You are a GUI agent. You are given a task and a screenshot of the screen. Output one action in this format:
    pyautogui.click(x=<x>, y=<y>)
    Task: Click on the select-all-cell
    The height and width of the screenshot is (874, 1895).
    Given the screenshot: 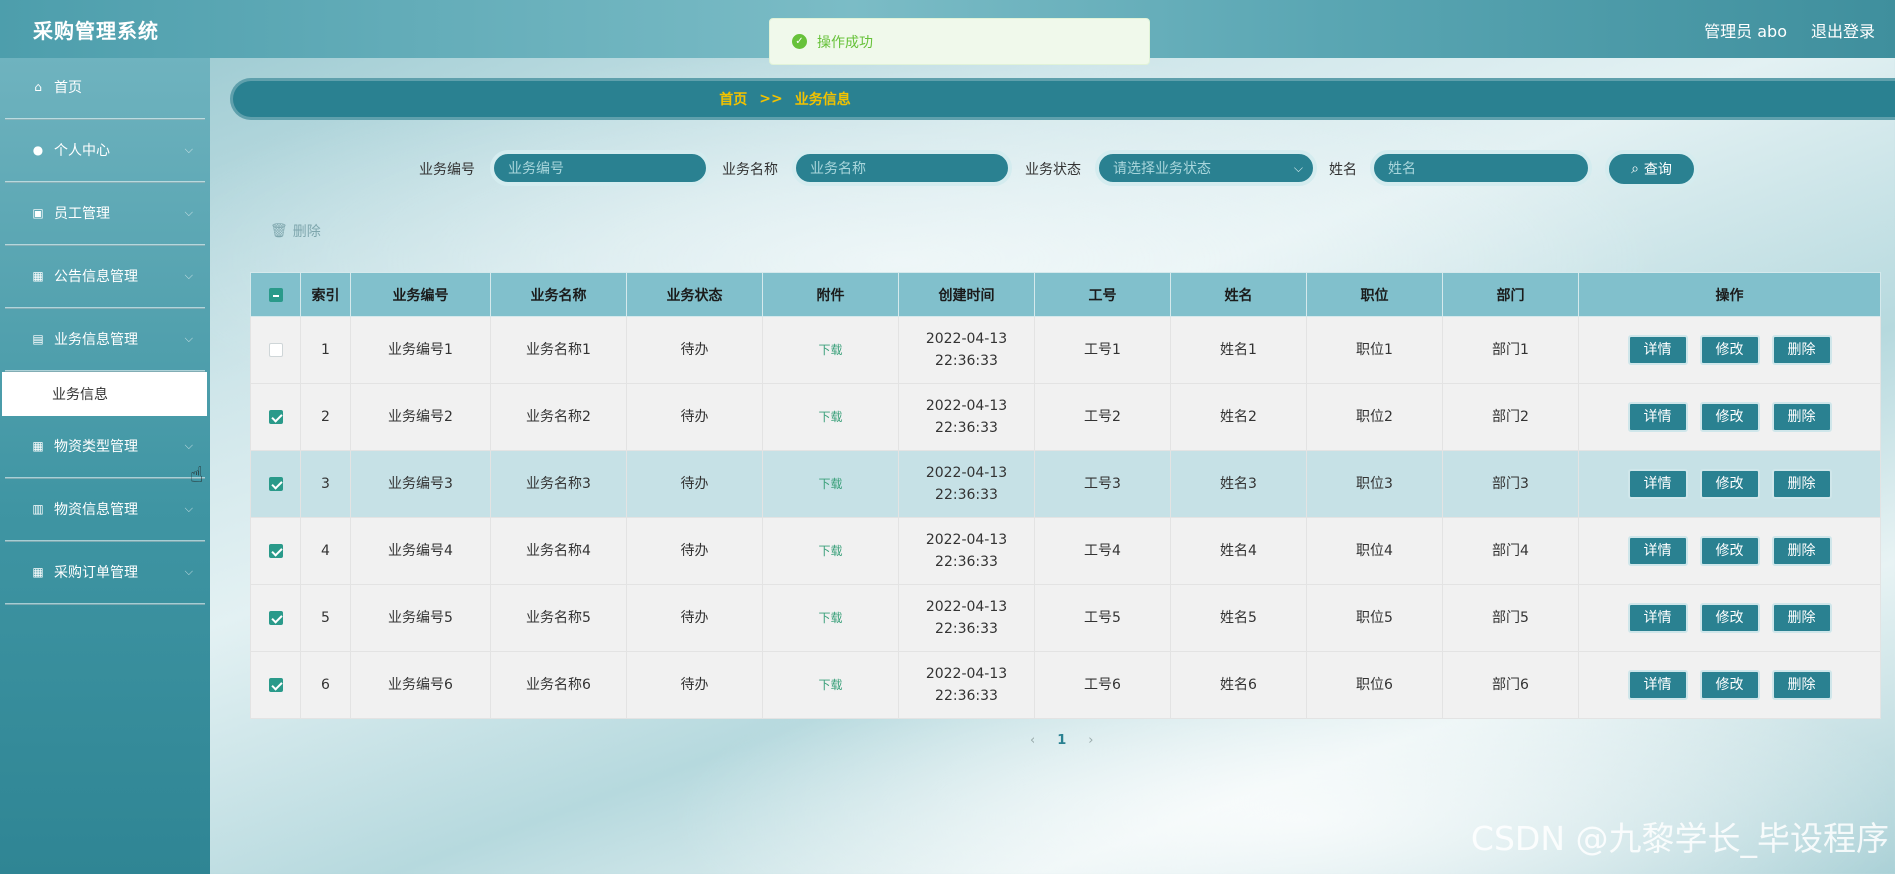 What is the action you would take?
    pyautogui.click(x=275, y=294)
    